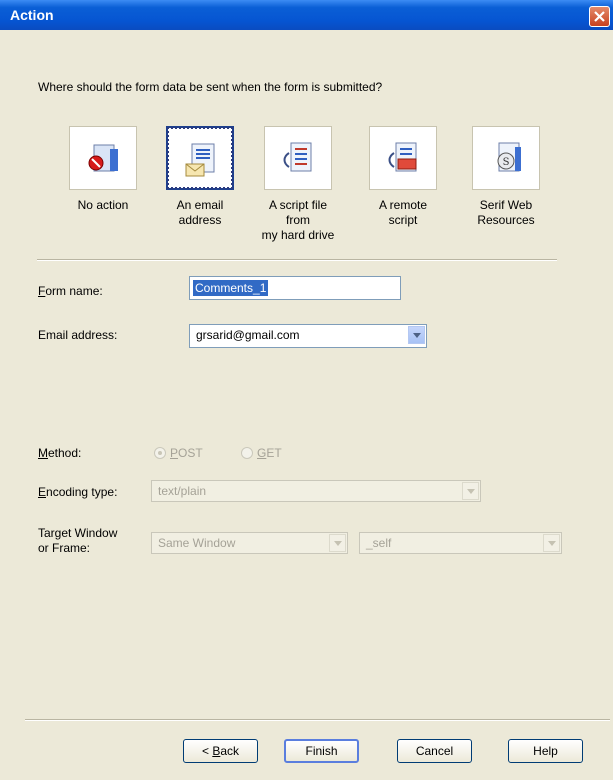 The width and height of the screenshot is (613, 780). What do you see at coordinates (316, 491) in the screenshot?
I see `encoding-type-combo: text/plain` at bounding box center [316, 491].